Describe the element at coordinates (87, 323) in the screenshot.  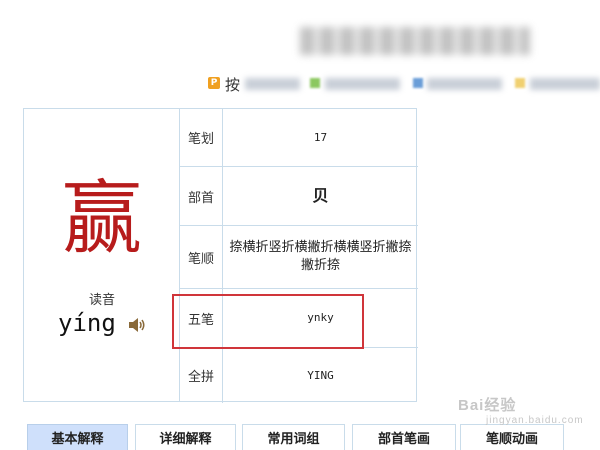
I see `pinyin-reading: yíng` at that location.